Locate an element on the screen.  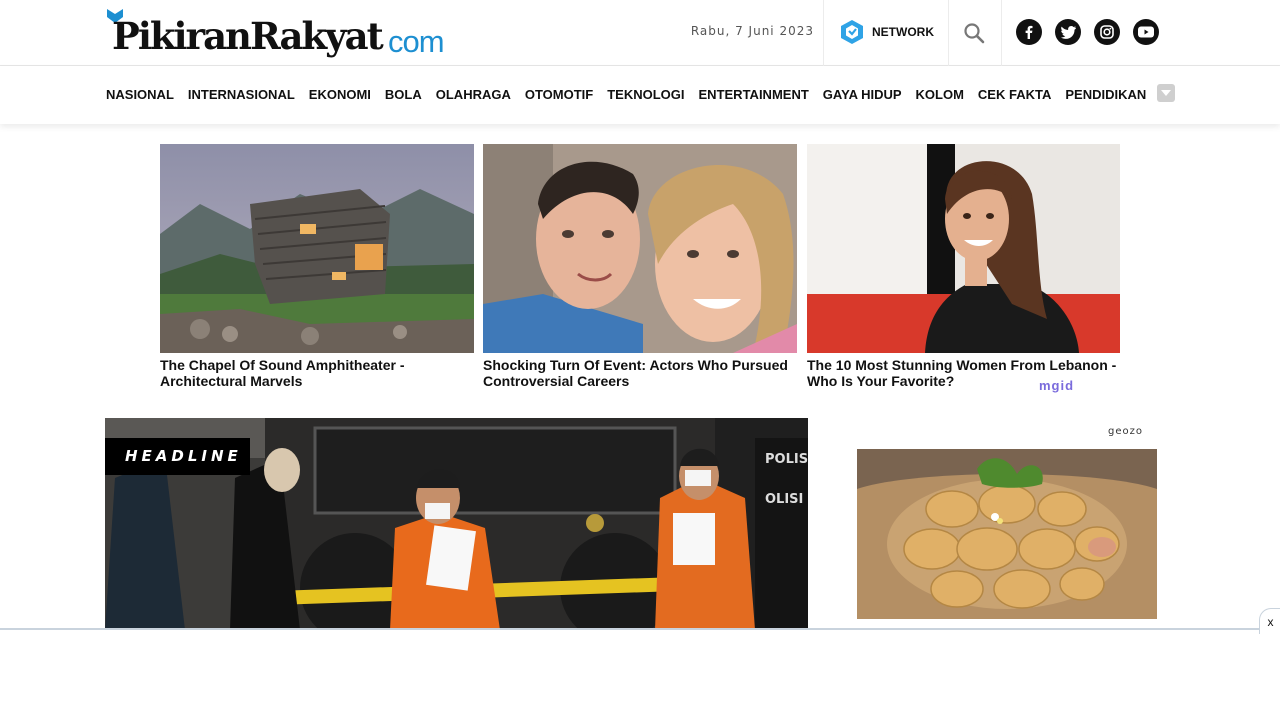
nav-item: PENDIDIKAN is located at coordinates (1105, 95).